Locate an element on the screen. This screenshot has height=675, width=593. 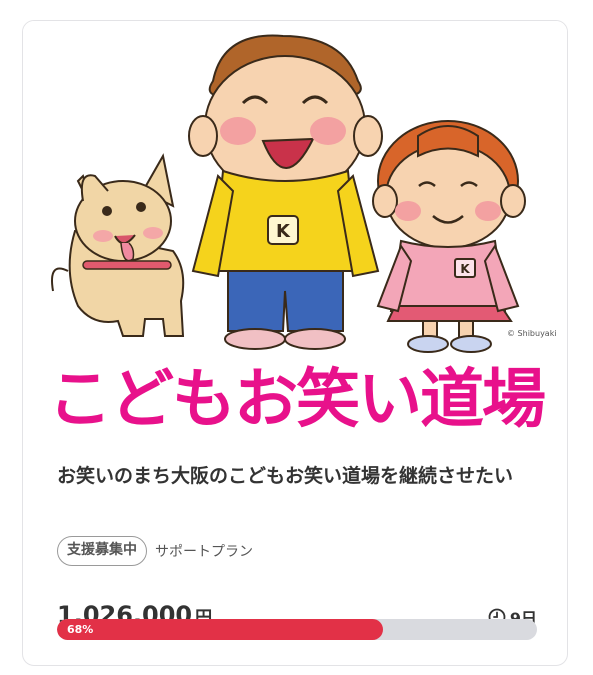
progress-bar: 68% is located at coordinates (297, 629).